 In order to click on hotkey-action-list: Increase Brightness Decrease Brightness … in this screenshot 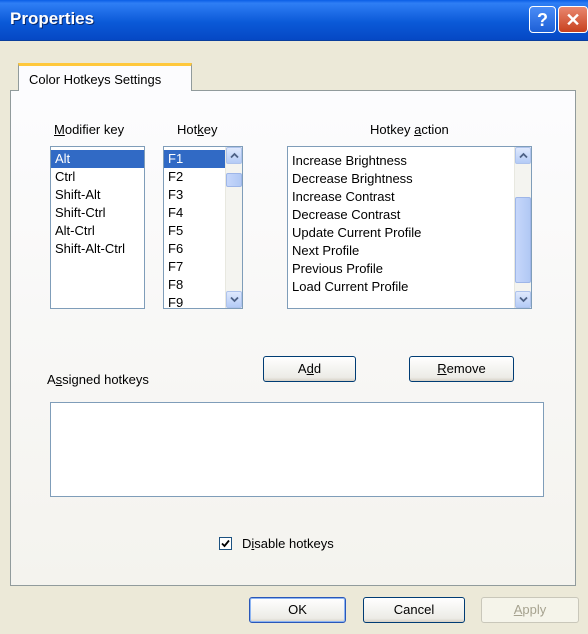, I will do `click(409, 227)`.